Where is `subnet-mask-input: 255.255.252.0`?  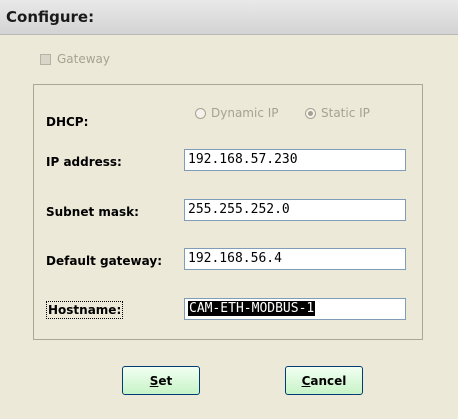
subnet-mask-input: 255.255.252.0 is located at coordinates (295, 210).